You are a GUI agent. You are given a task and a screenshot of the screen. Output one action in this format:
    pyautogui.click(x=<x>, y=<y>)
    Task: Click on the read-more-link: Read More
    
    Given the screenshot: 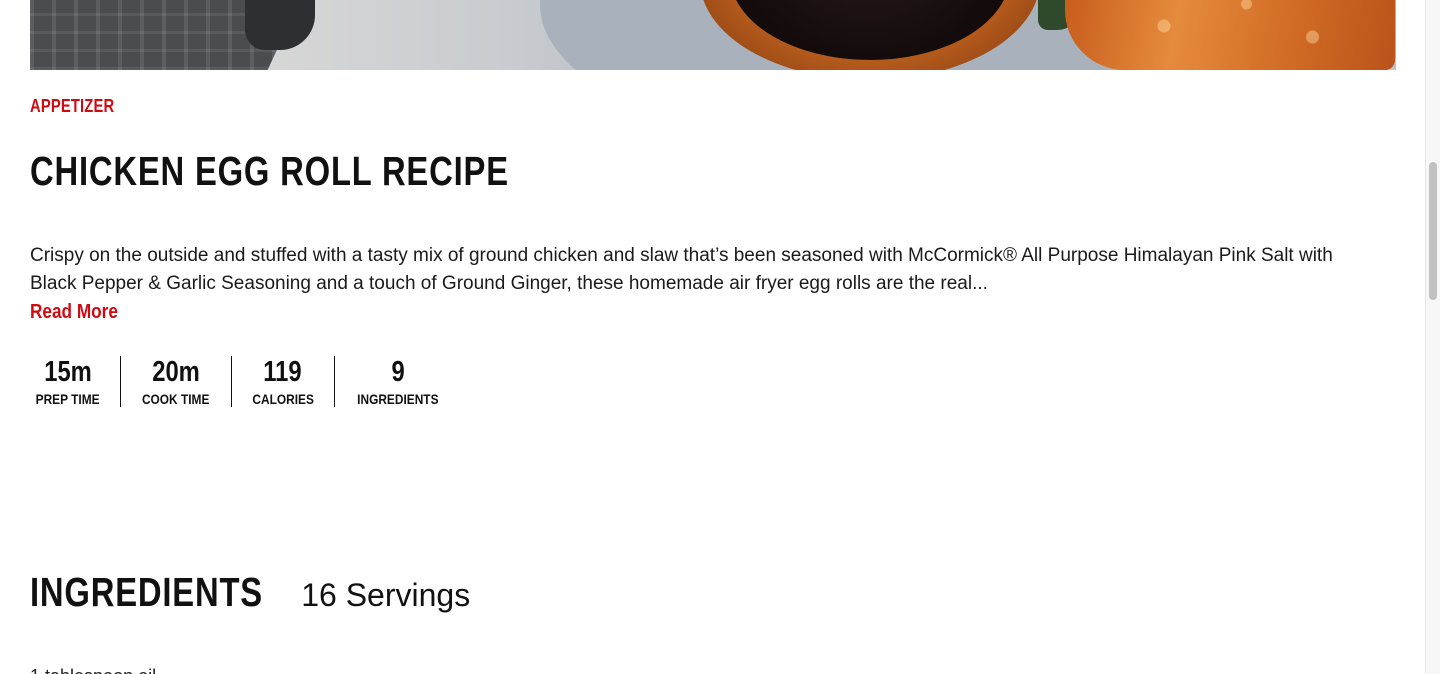 What is the action you would take?
    pyautogui.click(x=74, y=312)
    